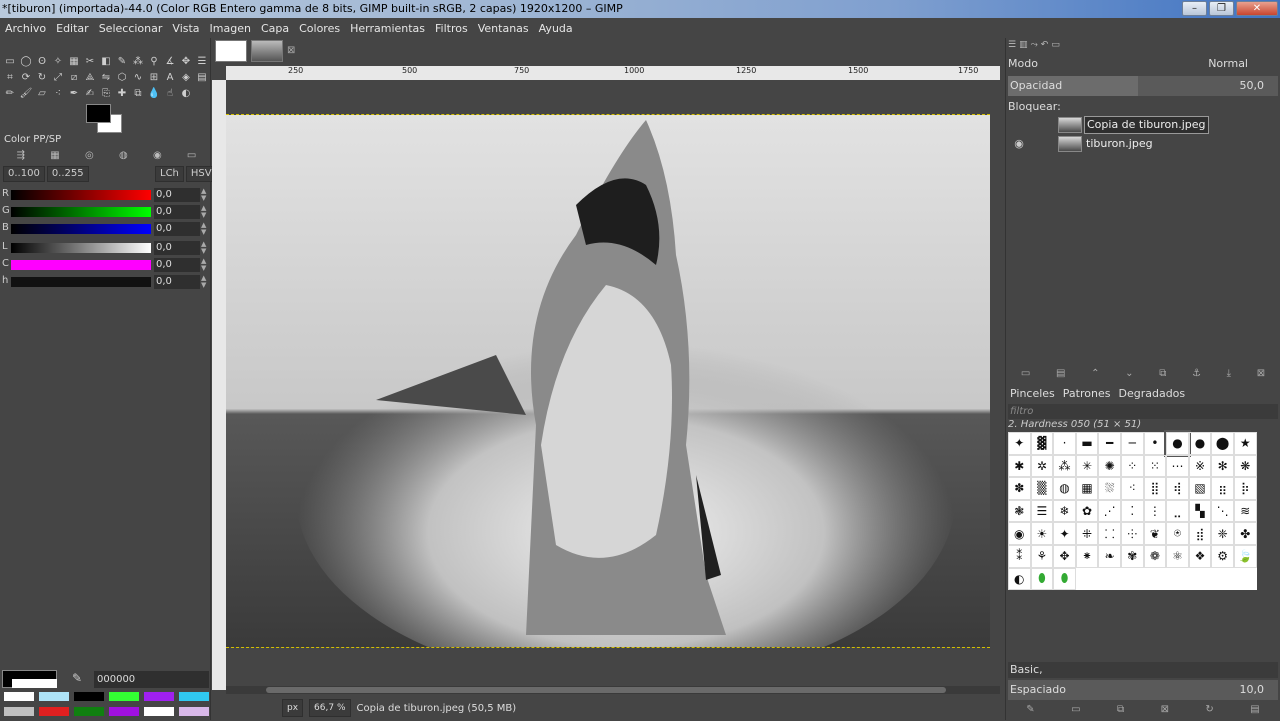 This screenshot has height=721, width=1280. I want to click on brush-item: ✤, so click(1245, 533).